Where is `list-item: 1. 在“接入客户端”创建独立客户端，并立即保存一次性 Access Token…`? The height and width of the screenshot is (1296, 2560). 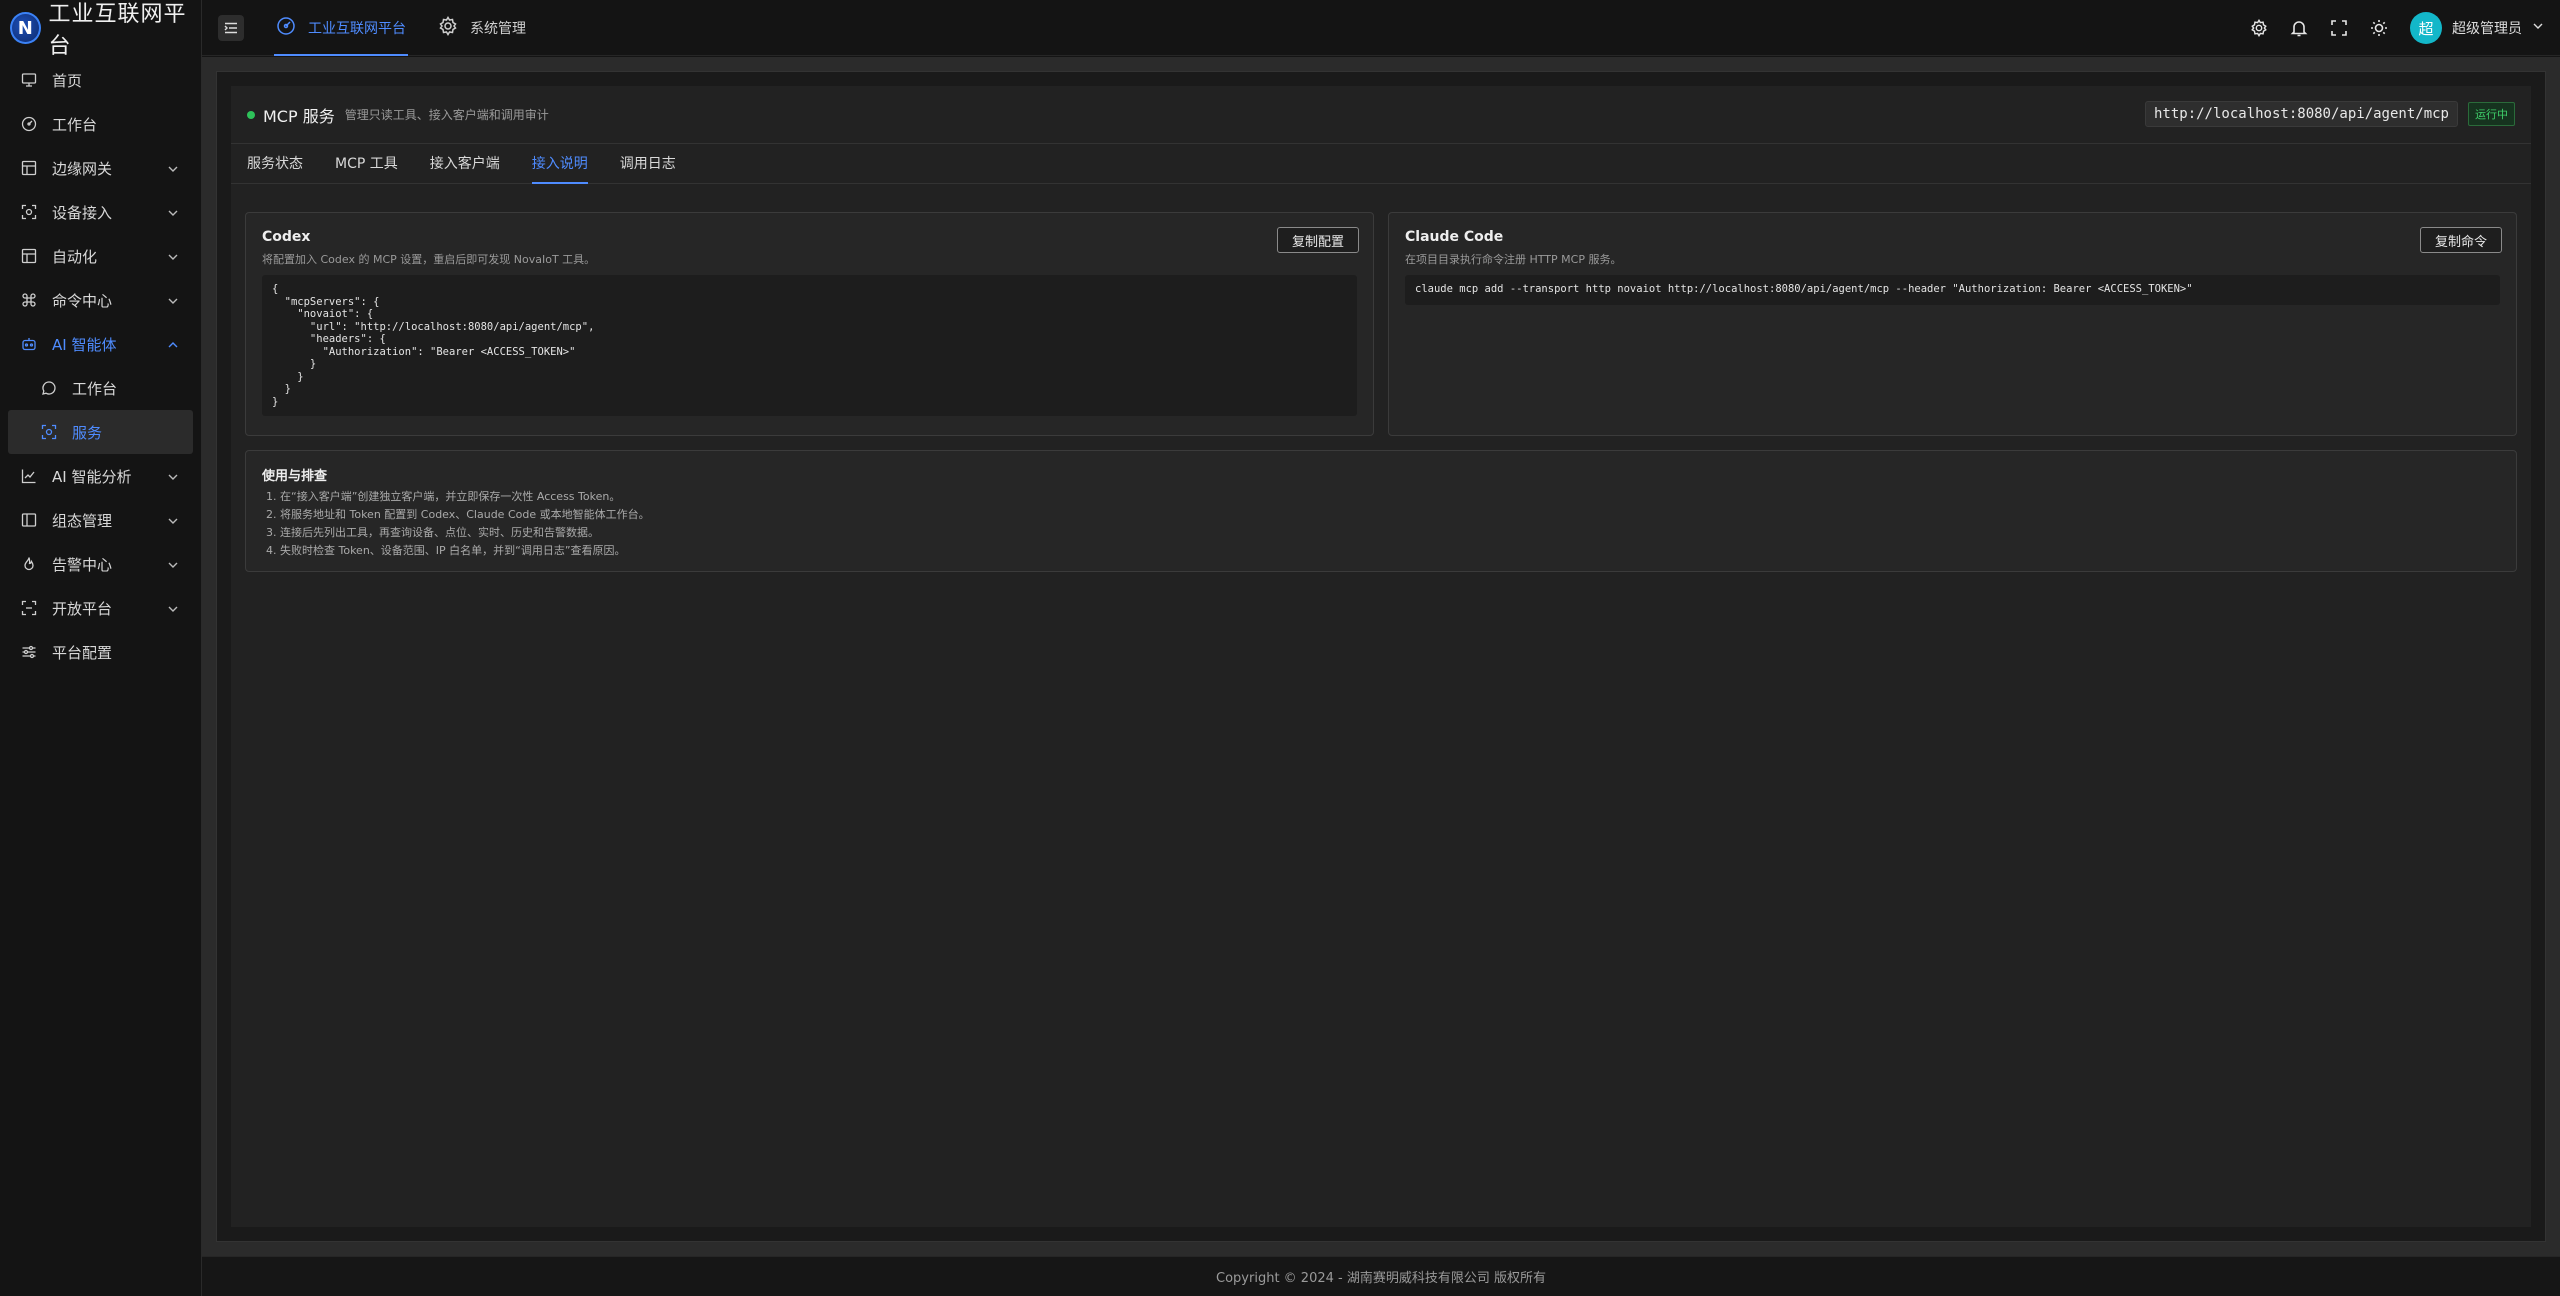 list-item: 1. 在“接入客户端”创建独立客户端，并立即保存一次性 Access Token… is located at coordinates (443, 496).